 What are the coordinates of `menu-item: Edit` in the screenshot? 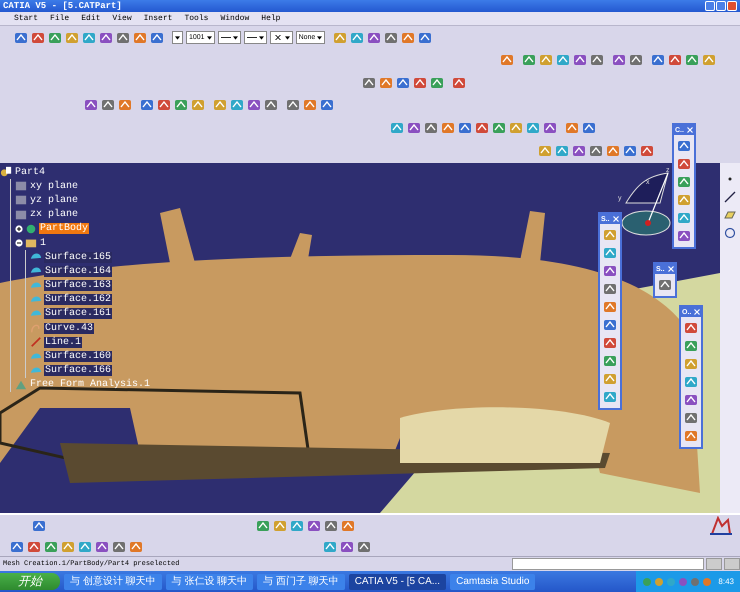 It's located at (90, 18).